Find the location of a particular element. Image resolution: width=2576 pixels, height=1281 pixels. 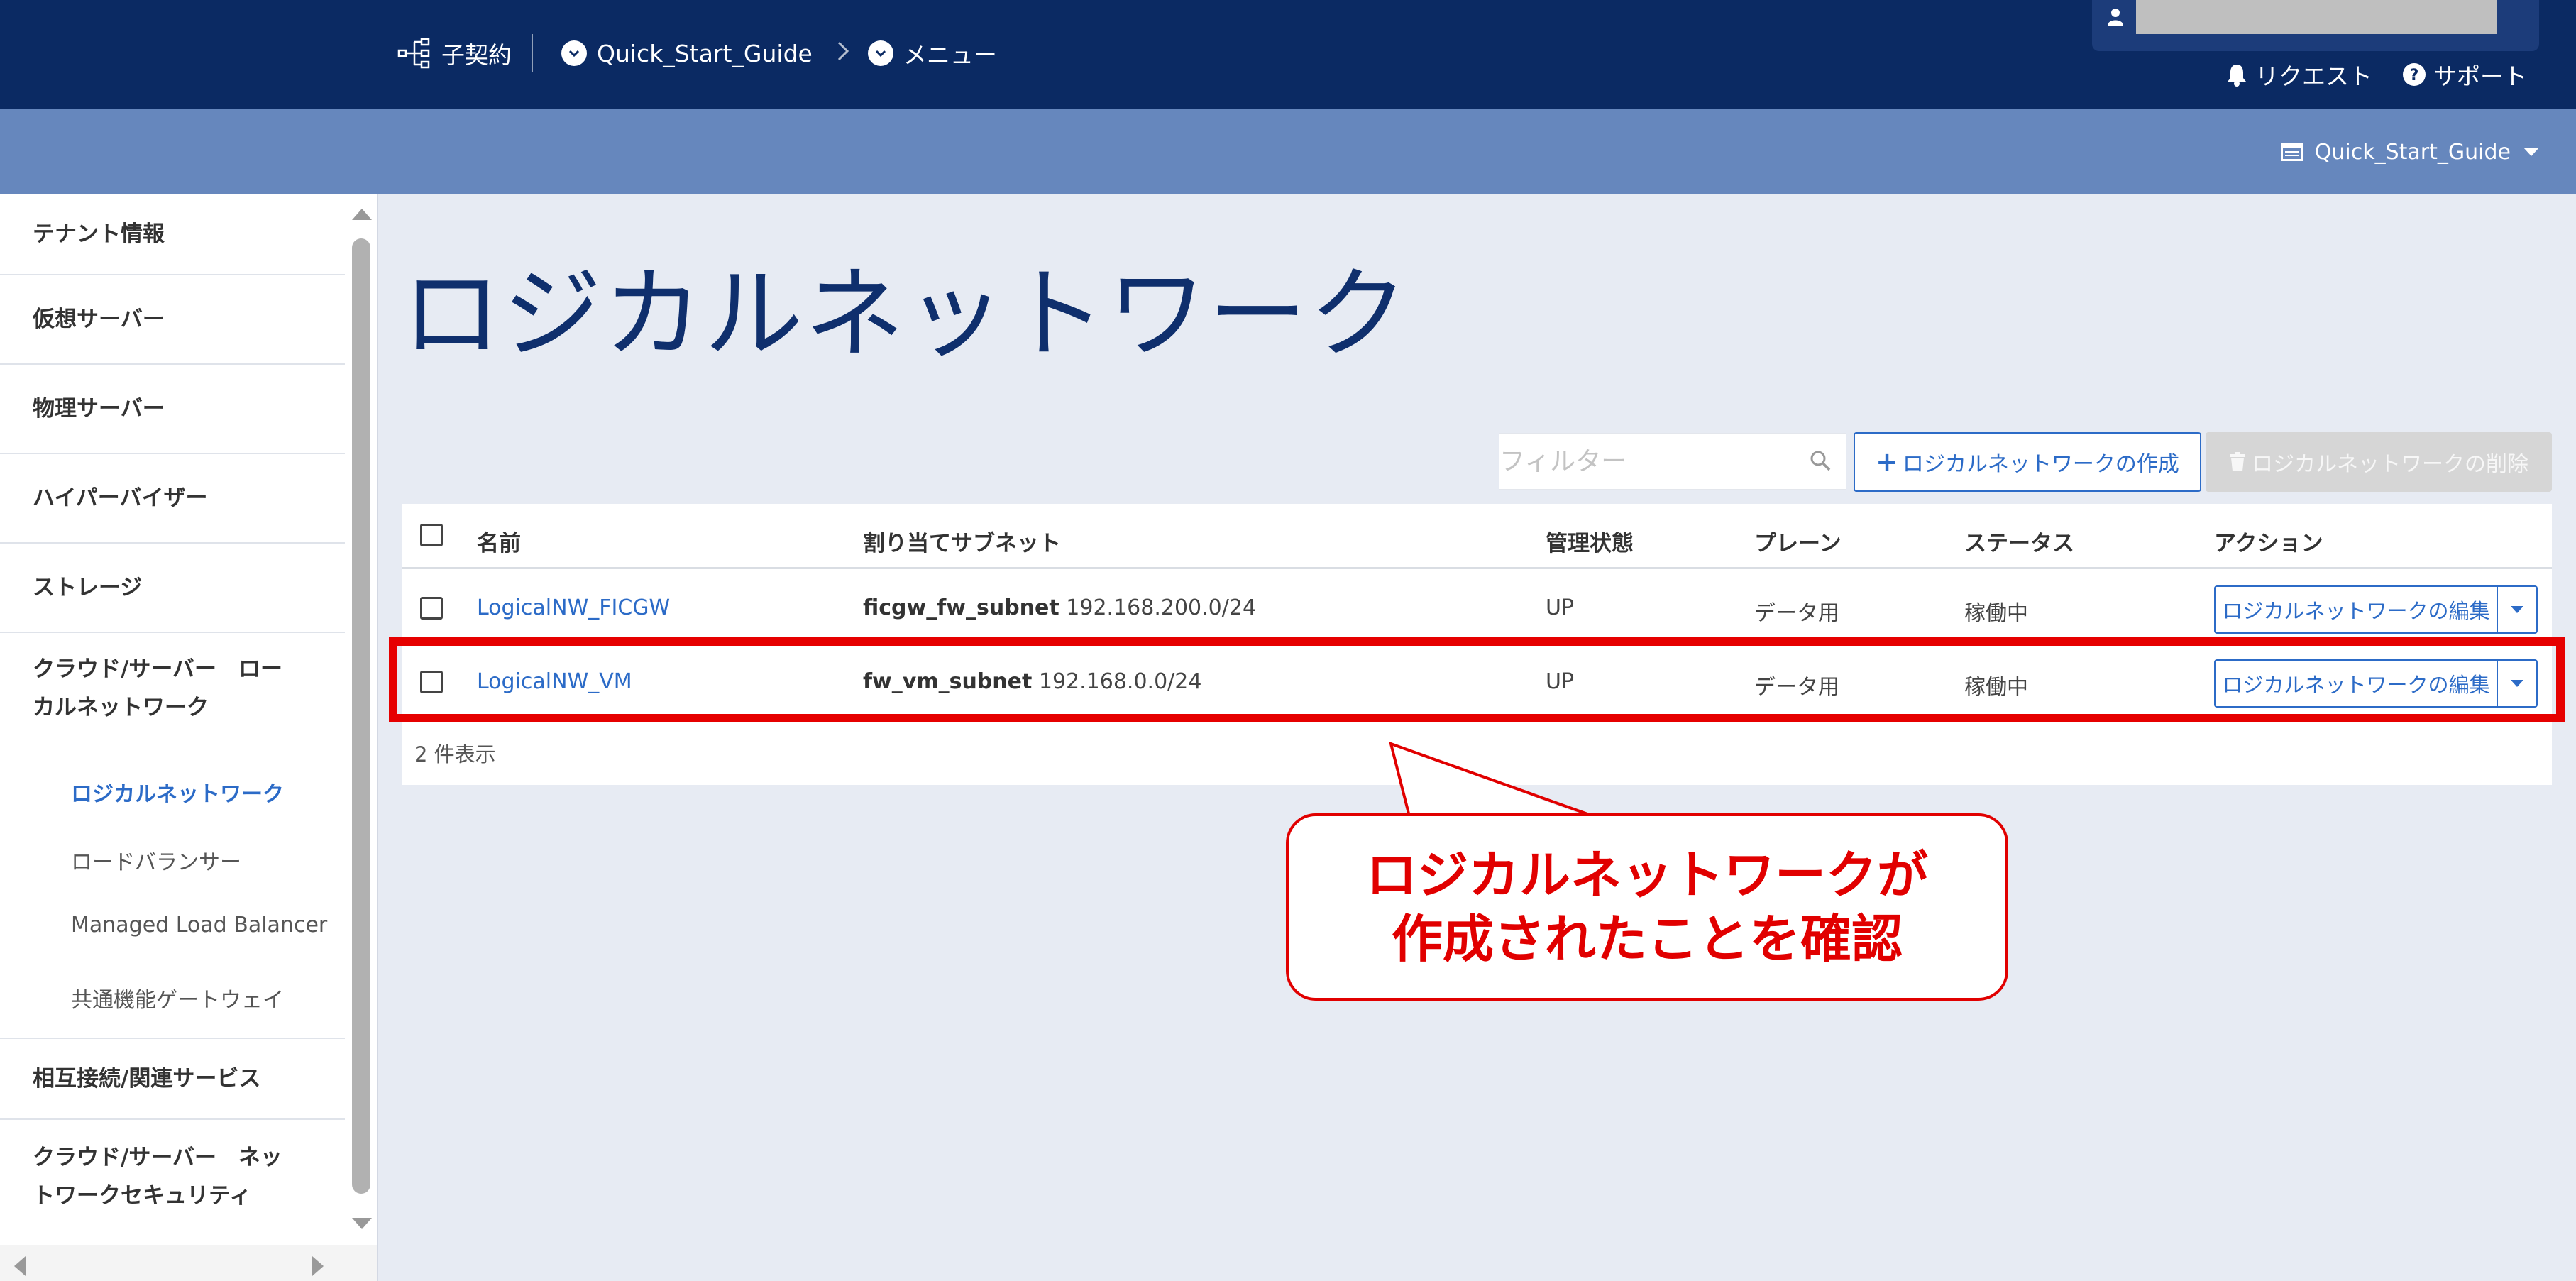

sidebar-item-label: 物理サーバー is located at coordinates (99, 409).